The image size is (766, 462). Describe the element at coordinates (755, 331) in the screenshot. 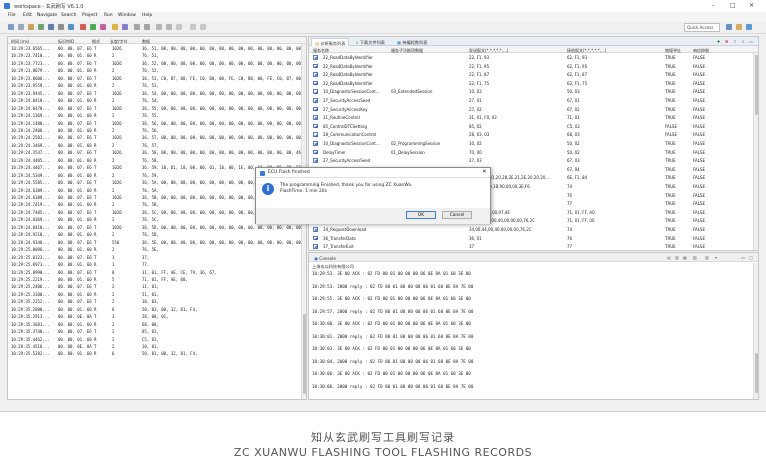

I see `console-scrollbar` at that location.